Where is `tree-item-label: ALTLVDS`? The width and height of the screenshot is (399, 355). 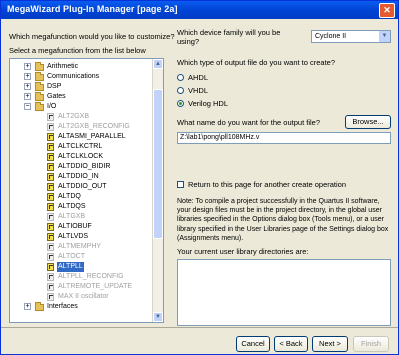 tree-item-label: ALTLVDS is located at coordinates (73, 236).